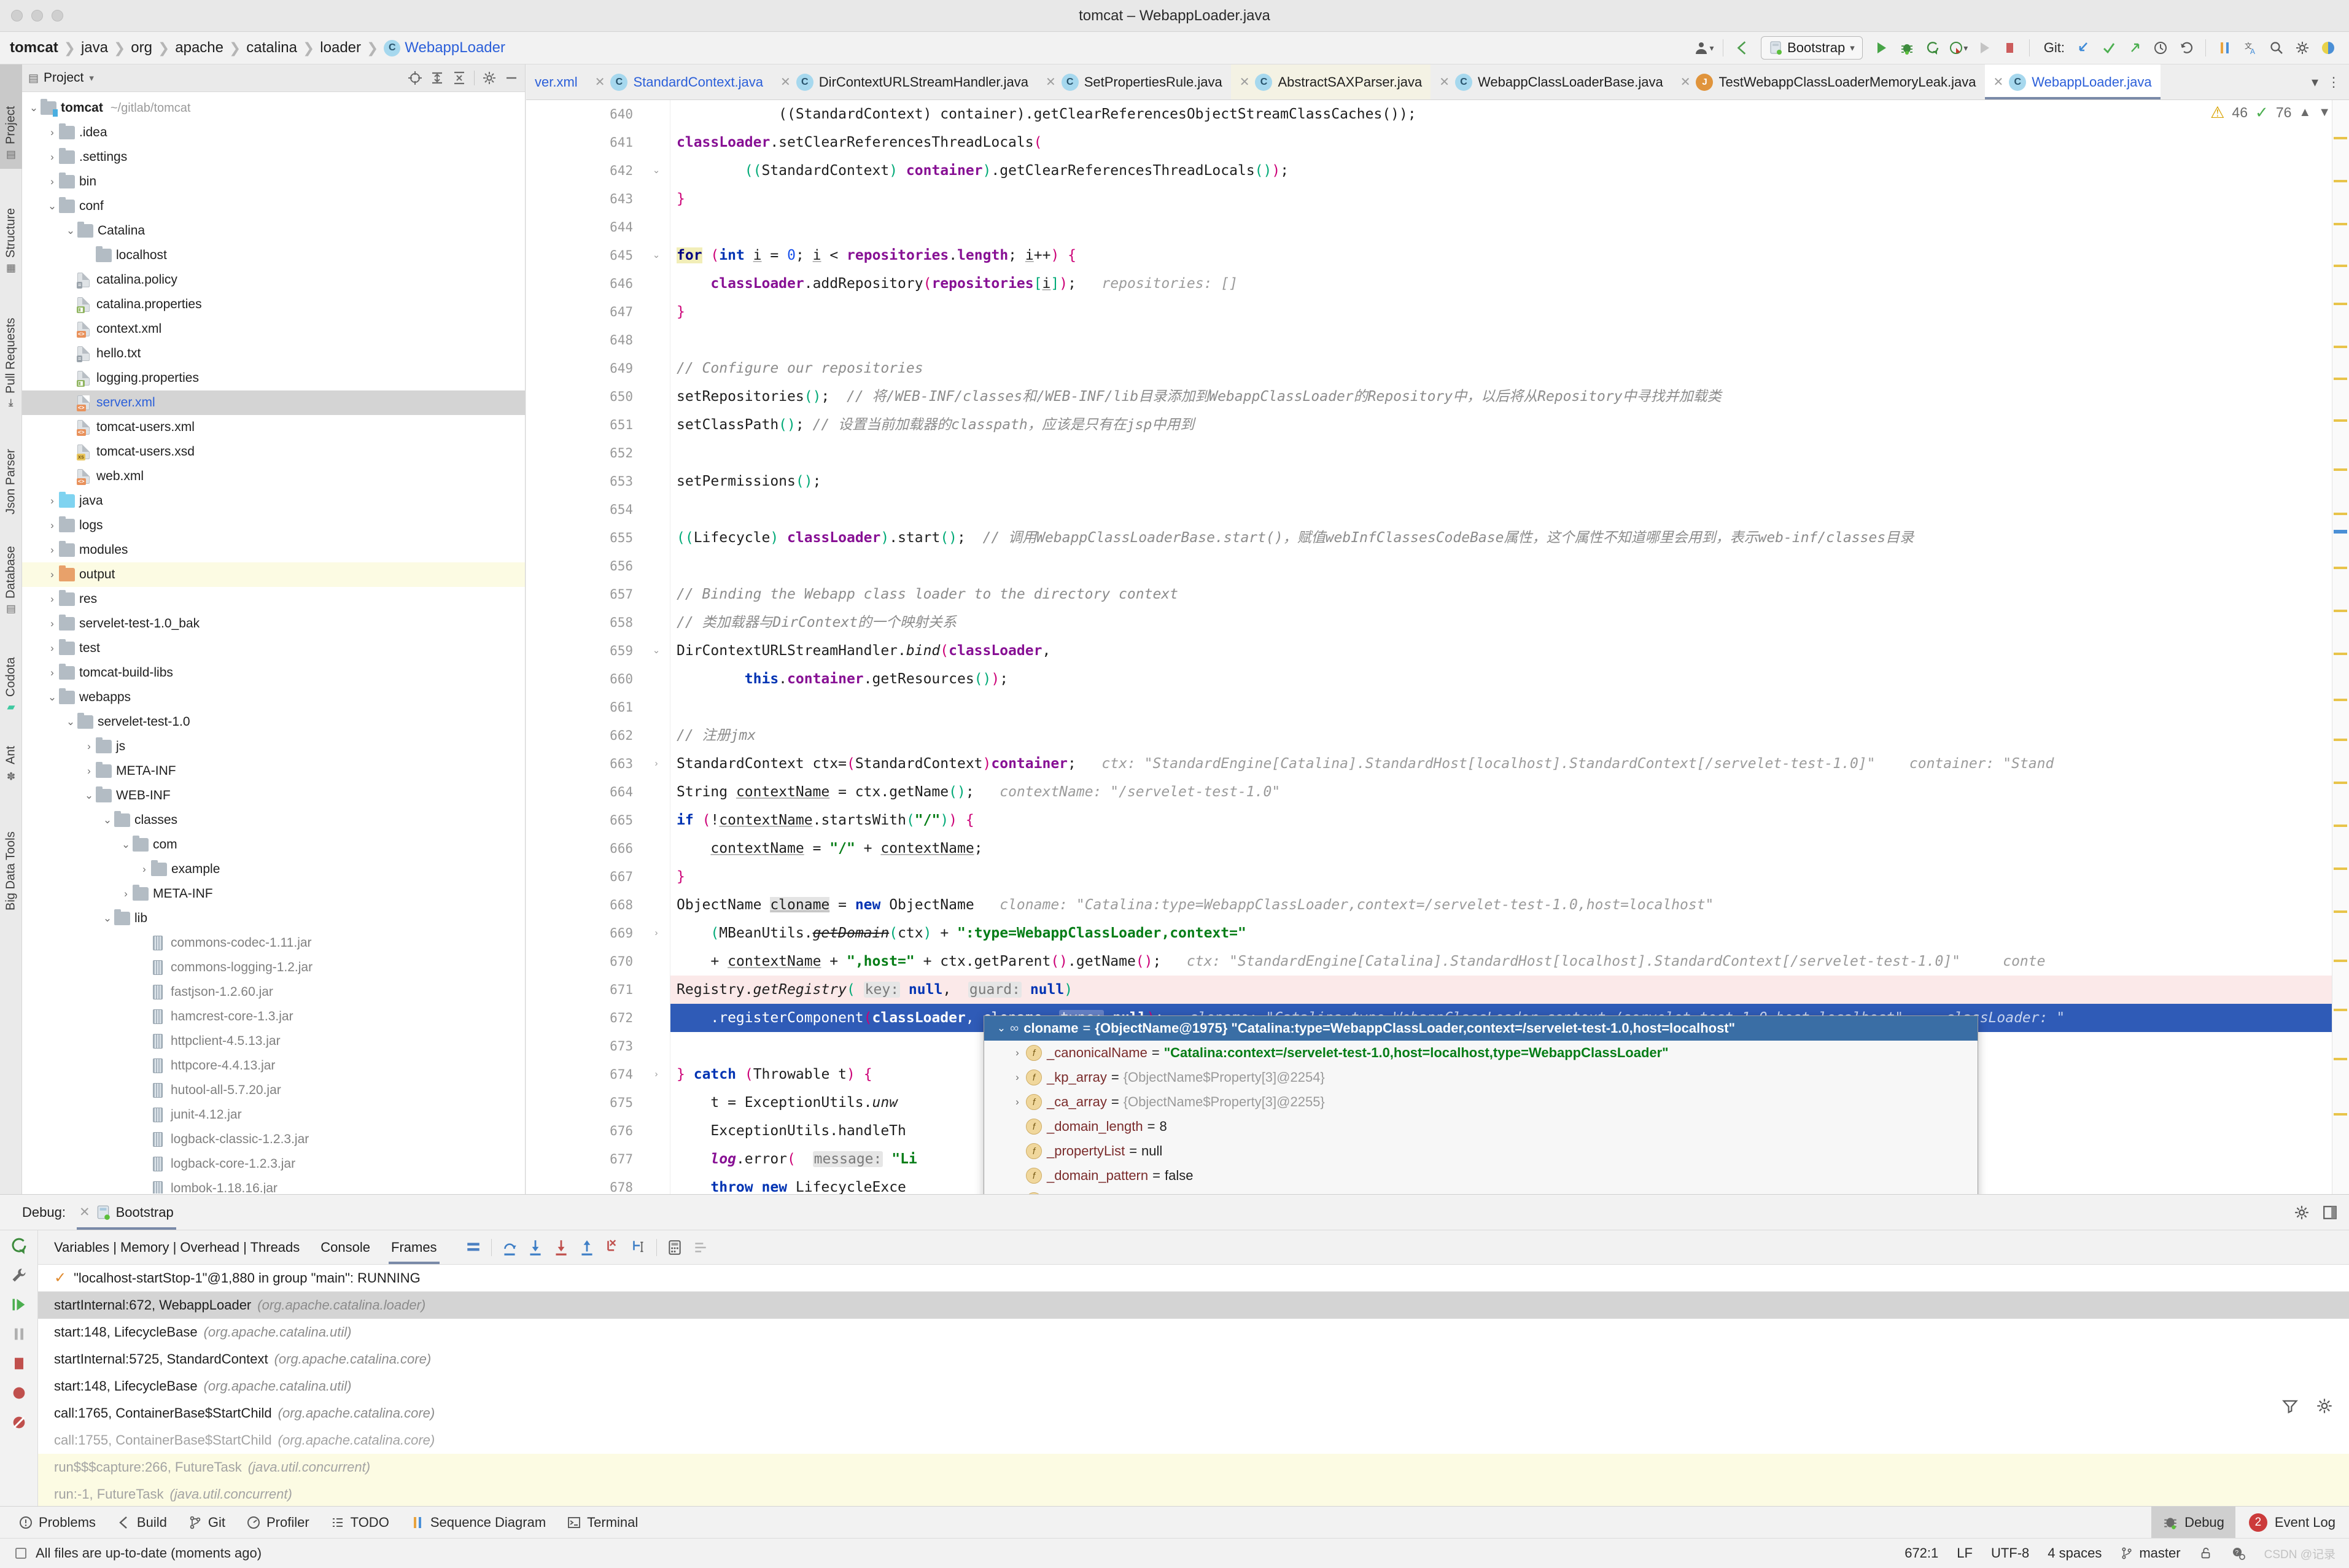  Describe the element at coordinates (584, 1103) in the screenshot. I see `line-number: 675` at that location.